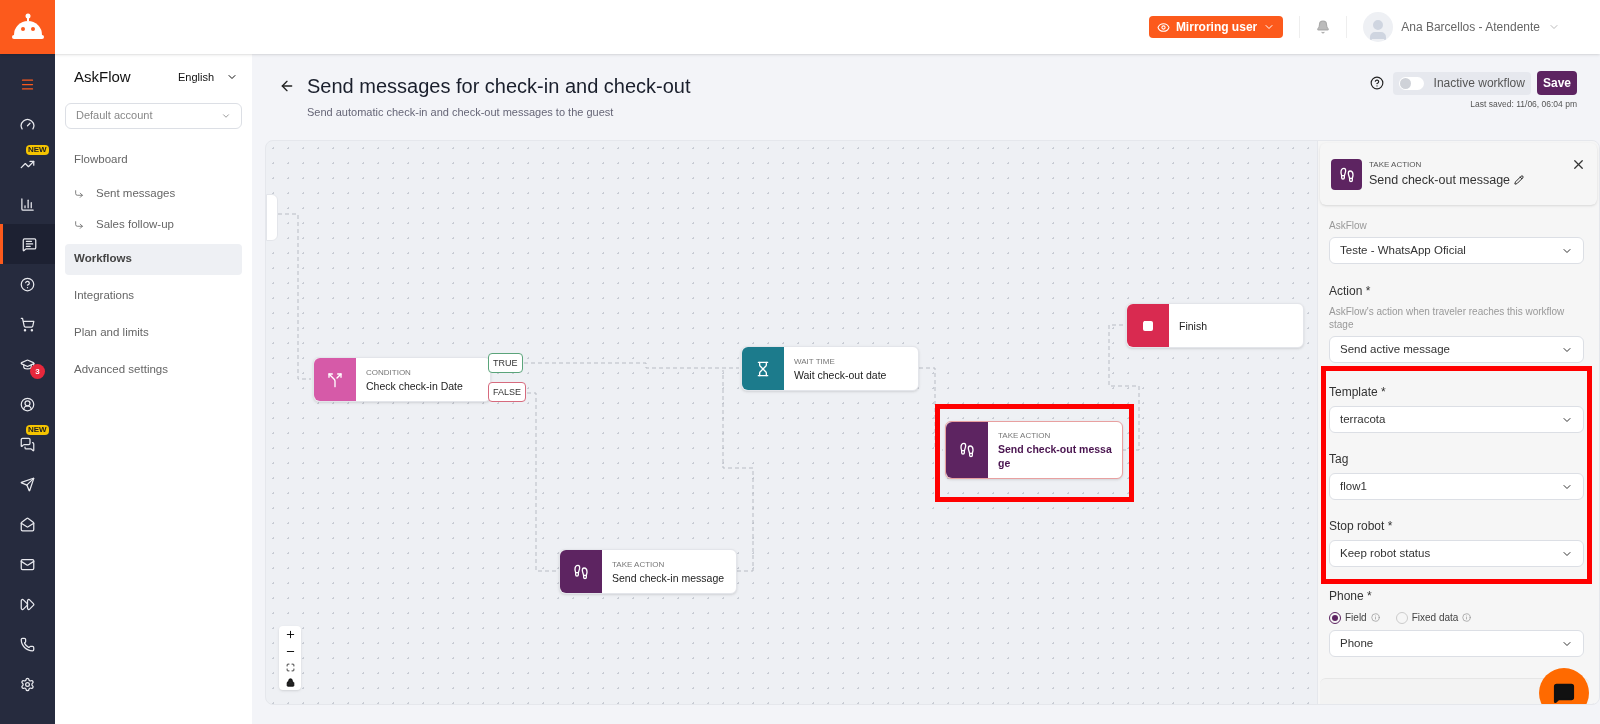  Describe the element at coordinates (290, 682) in the screenshot. I see `lock-icon` at that location.